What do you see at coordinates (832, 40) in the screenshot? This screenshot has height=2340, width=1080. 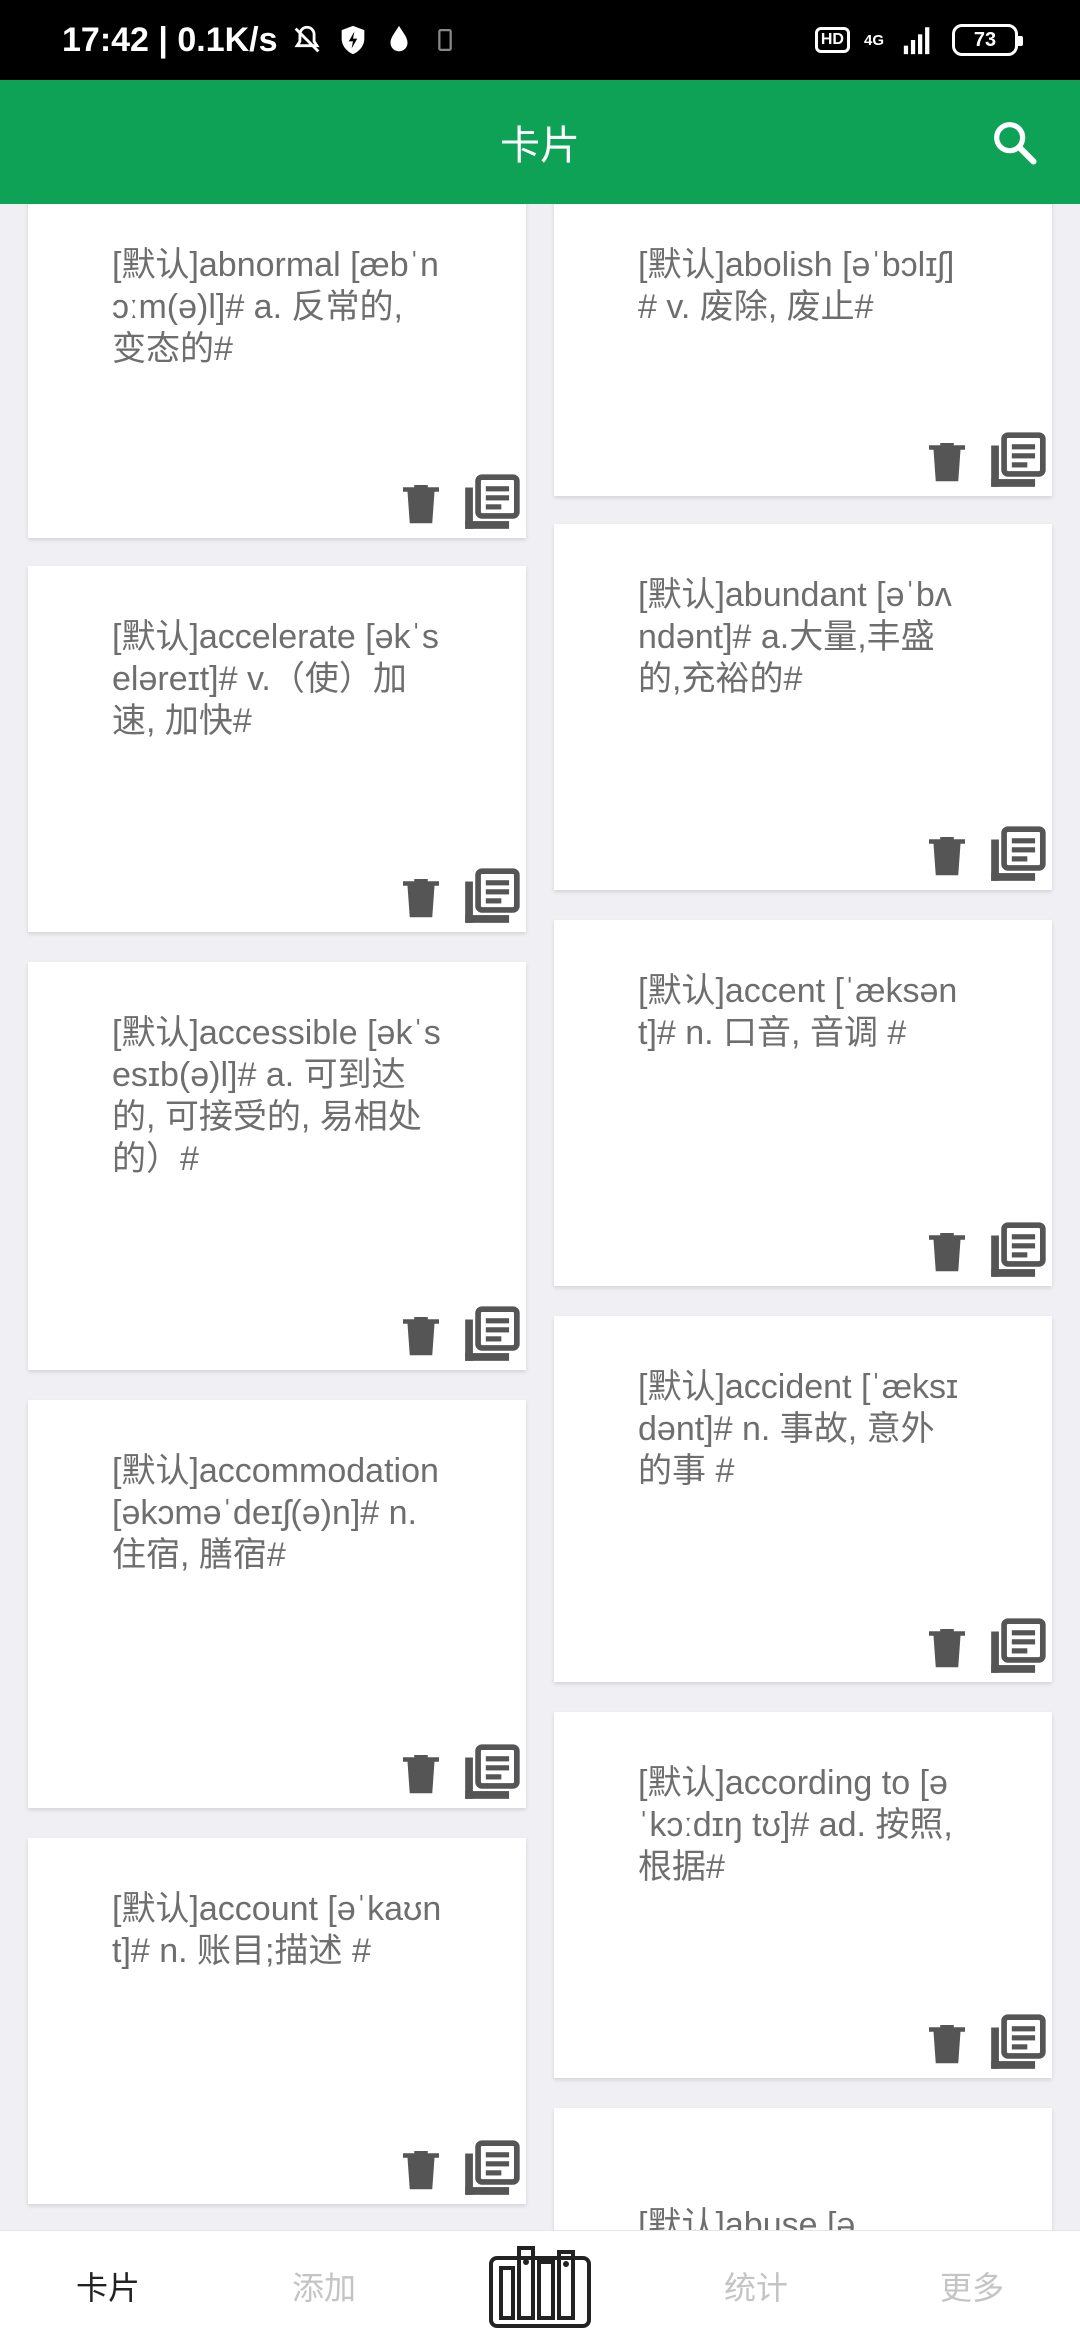 I see `hd-badge: HD` at bounding box center [832, 40].